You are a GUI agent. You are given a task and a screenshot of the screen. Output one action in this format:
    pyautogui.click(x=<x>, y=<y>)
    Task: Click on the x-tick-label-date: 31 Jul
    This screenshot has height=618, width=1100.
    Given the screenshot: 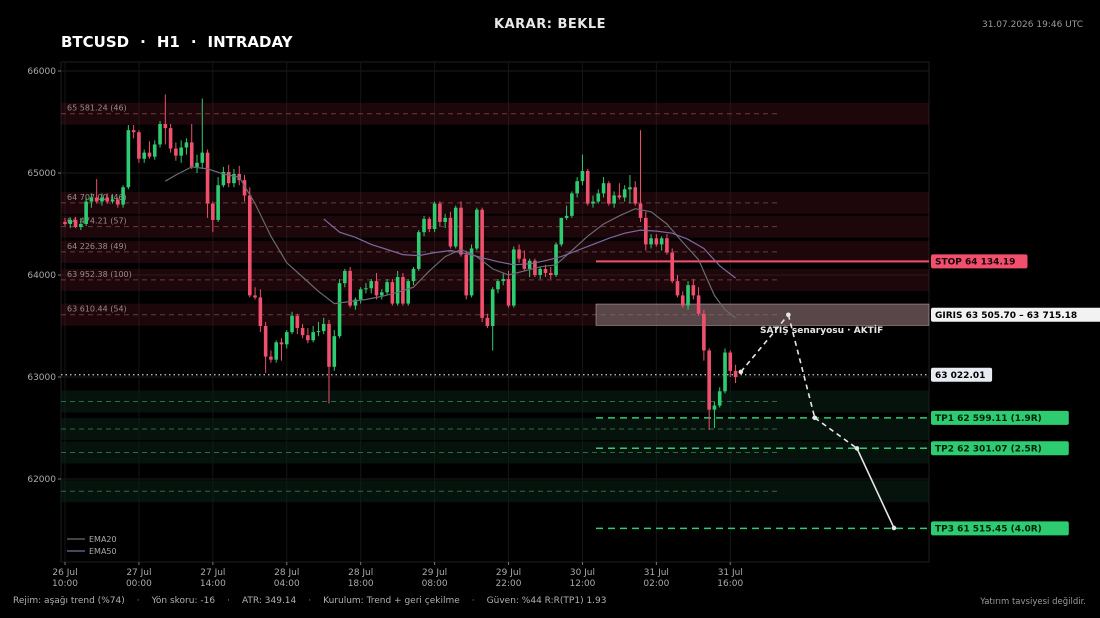 What is the action you would take?
    pyautogui.click(x=730, y=573)
    